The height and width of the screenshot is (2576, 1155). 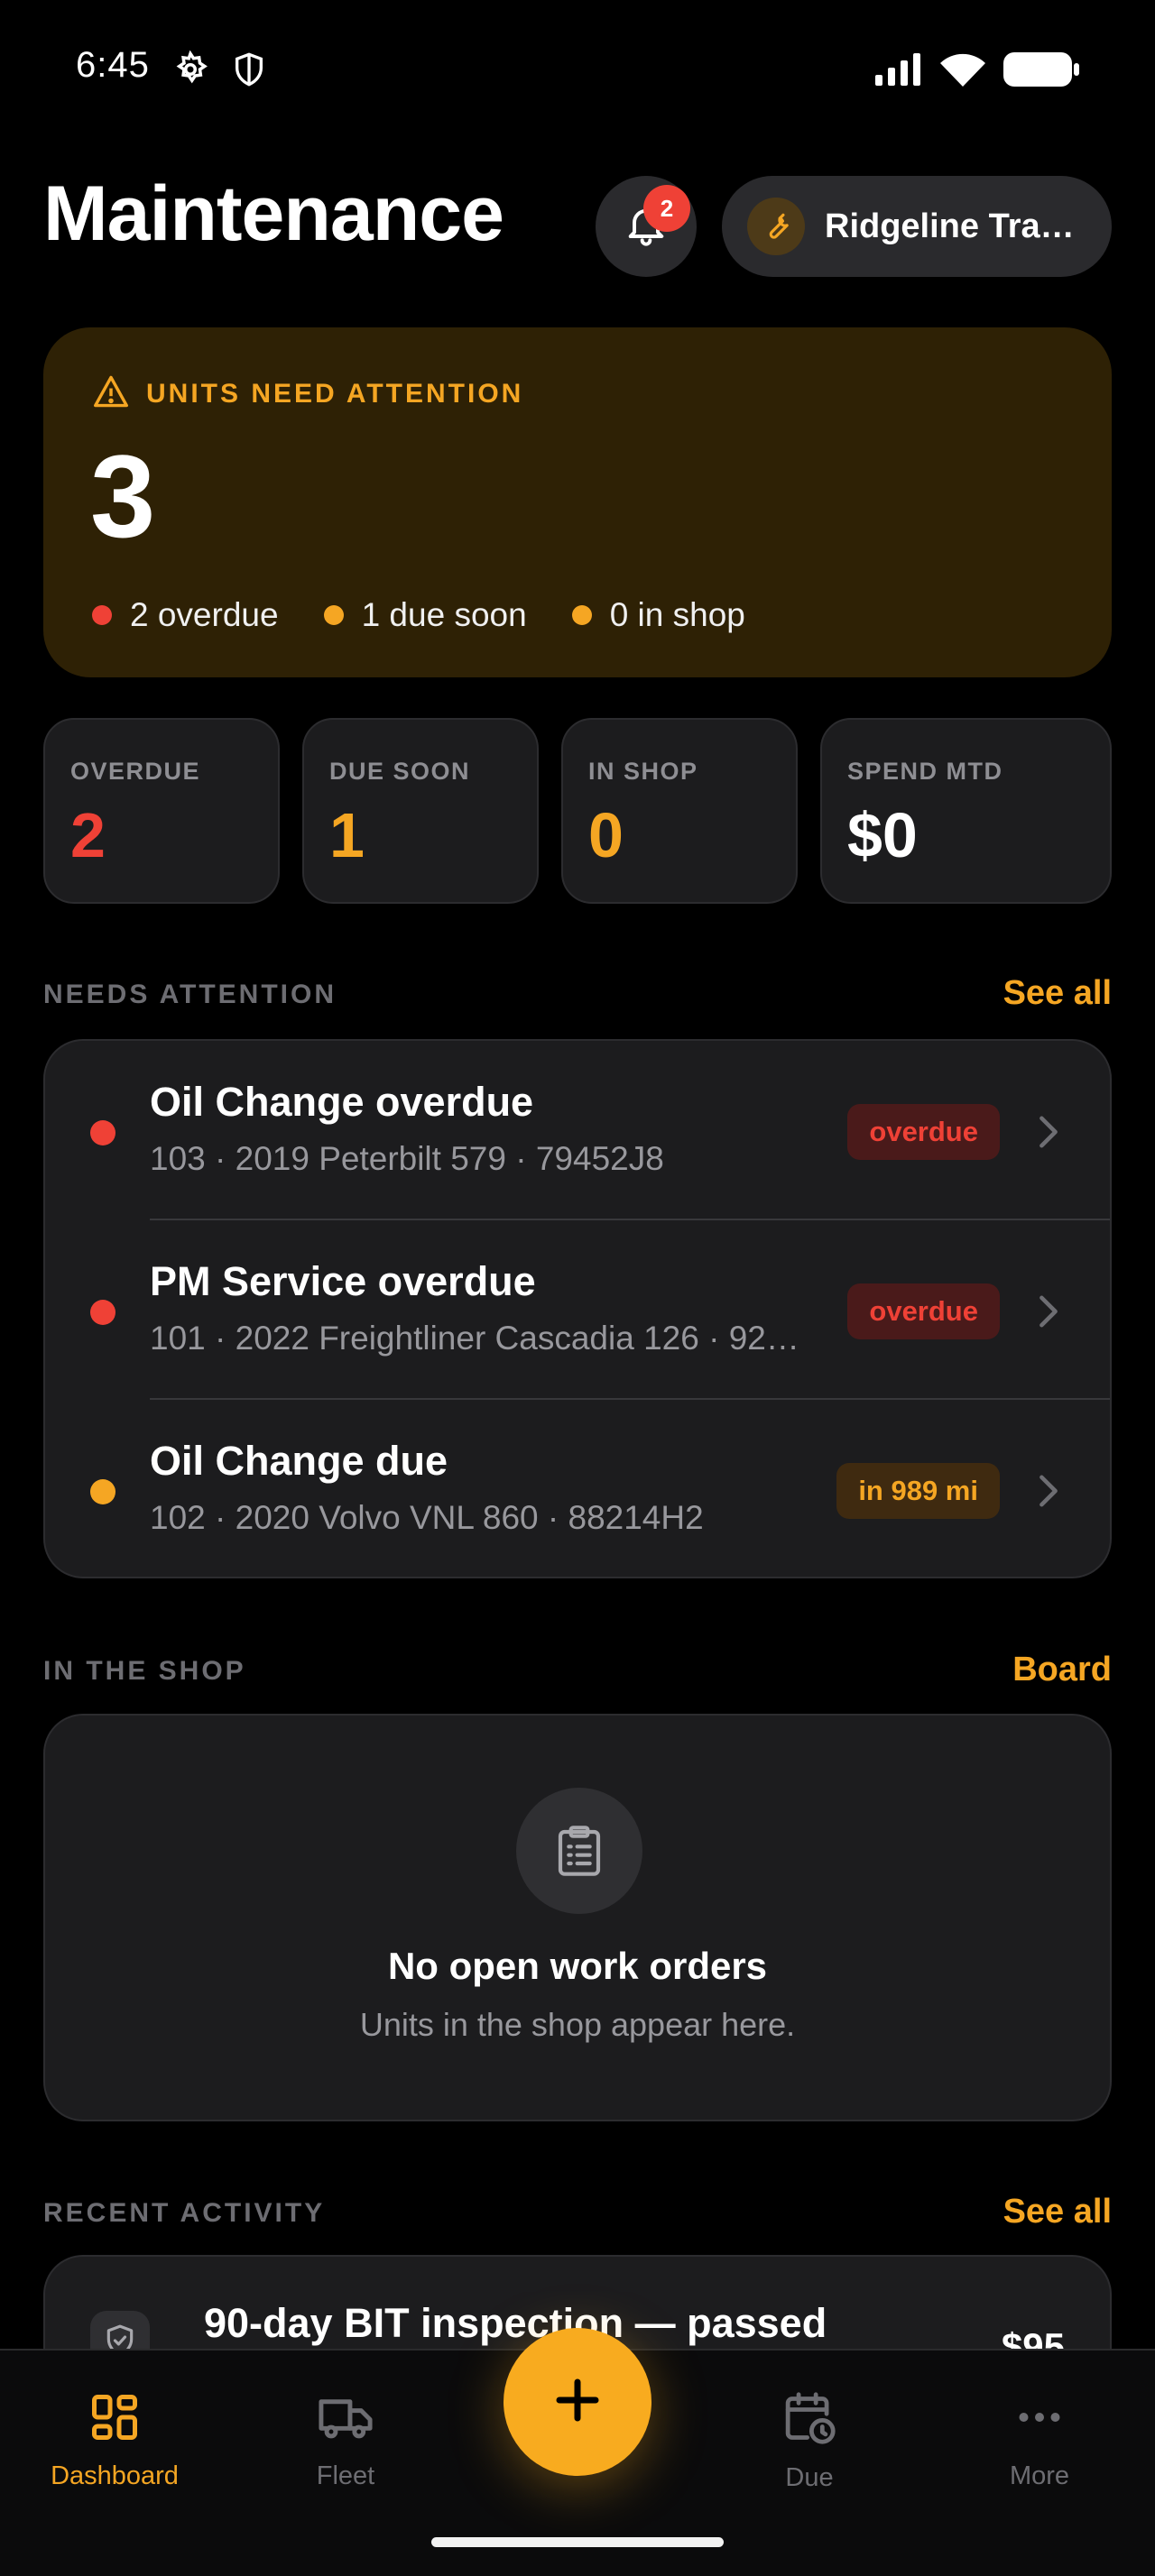 I want to click on metric-value: 0, so click(x=606, y=835).